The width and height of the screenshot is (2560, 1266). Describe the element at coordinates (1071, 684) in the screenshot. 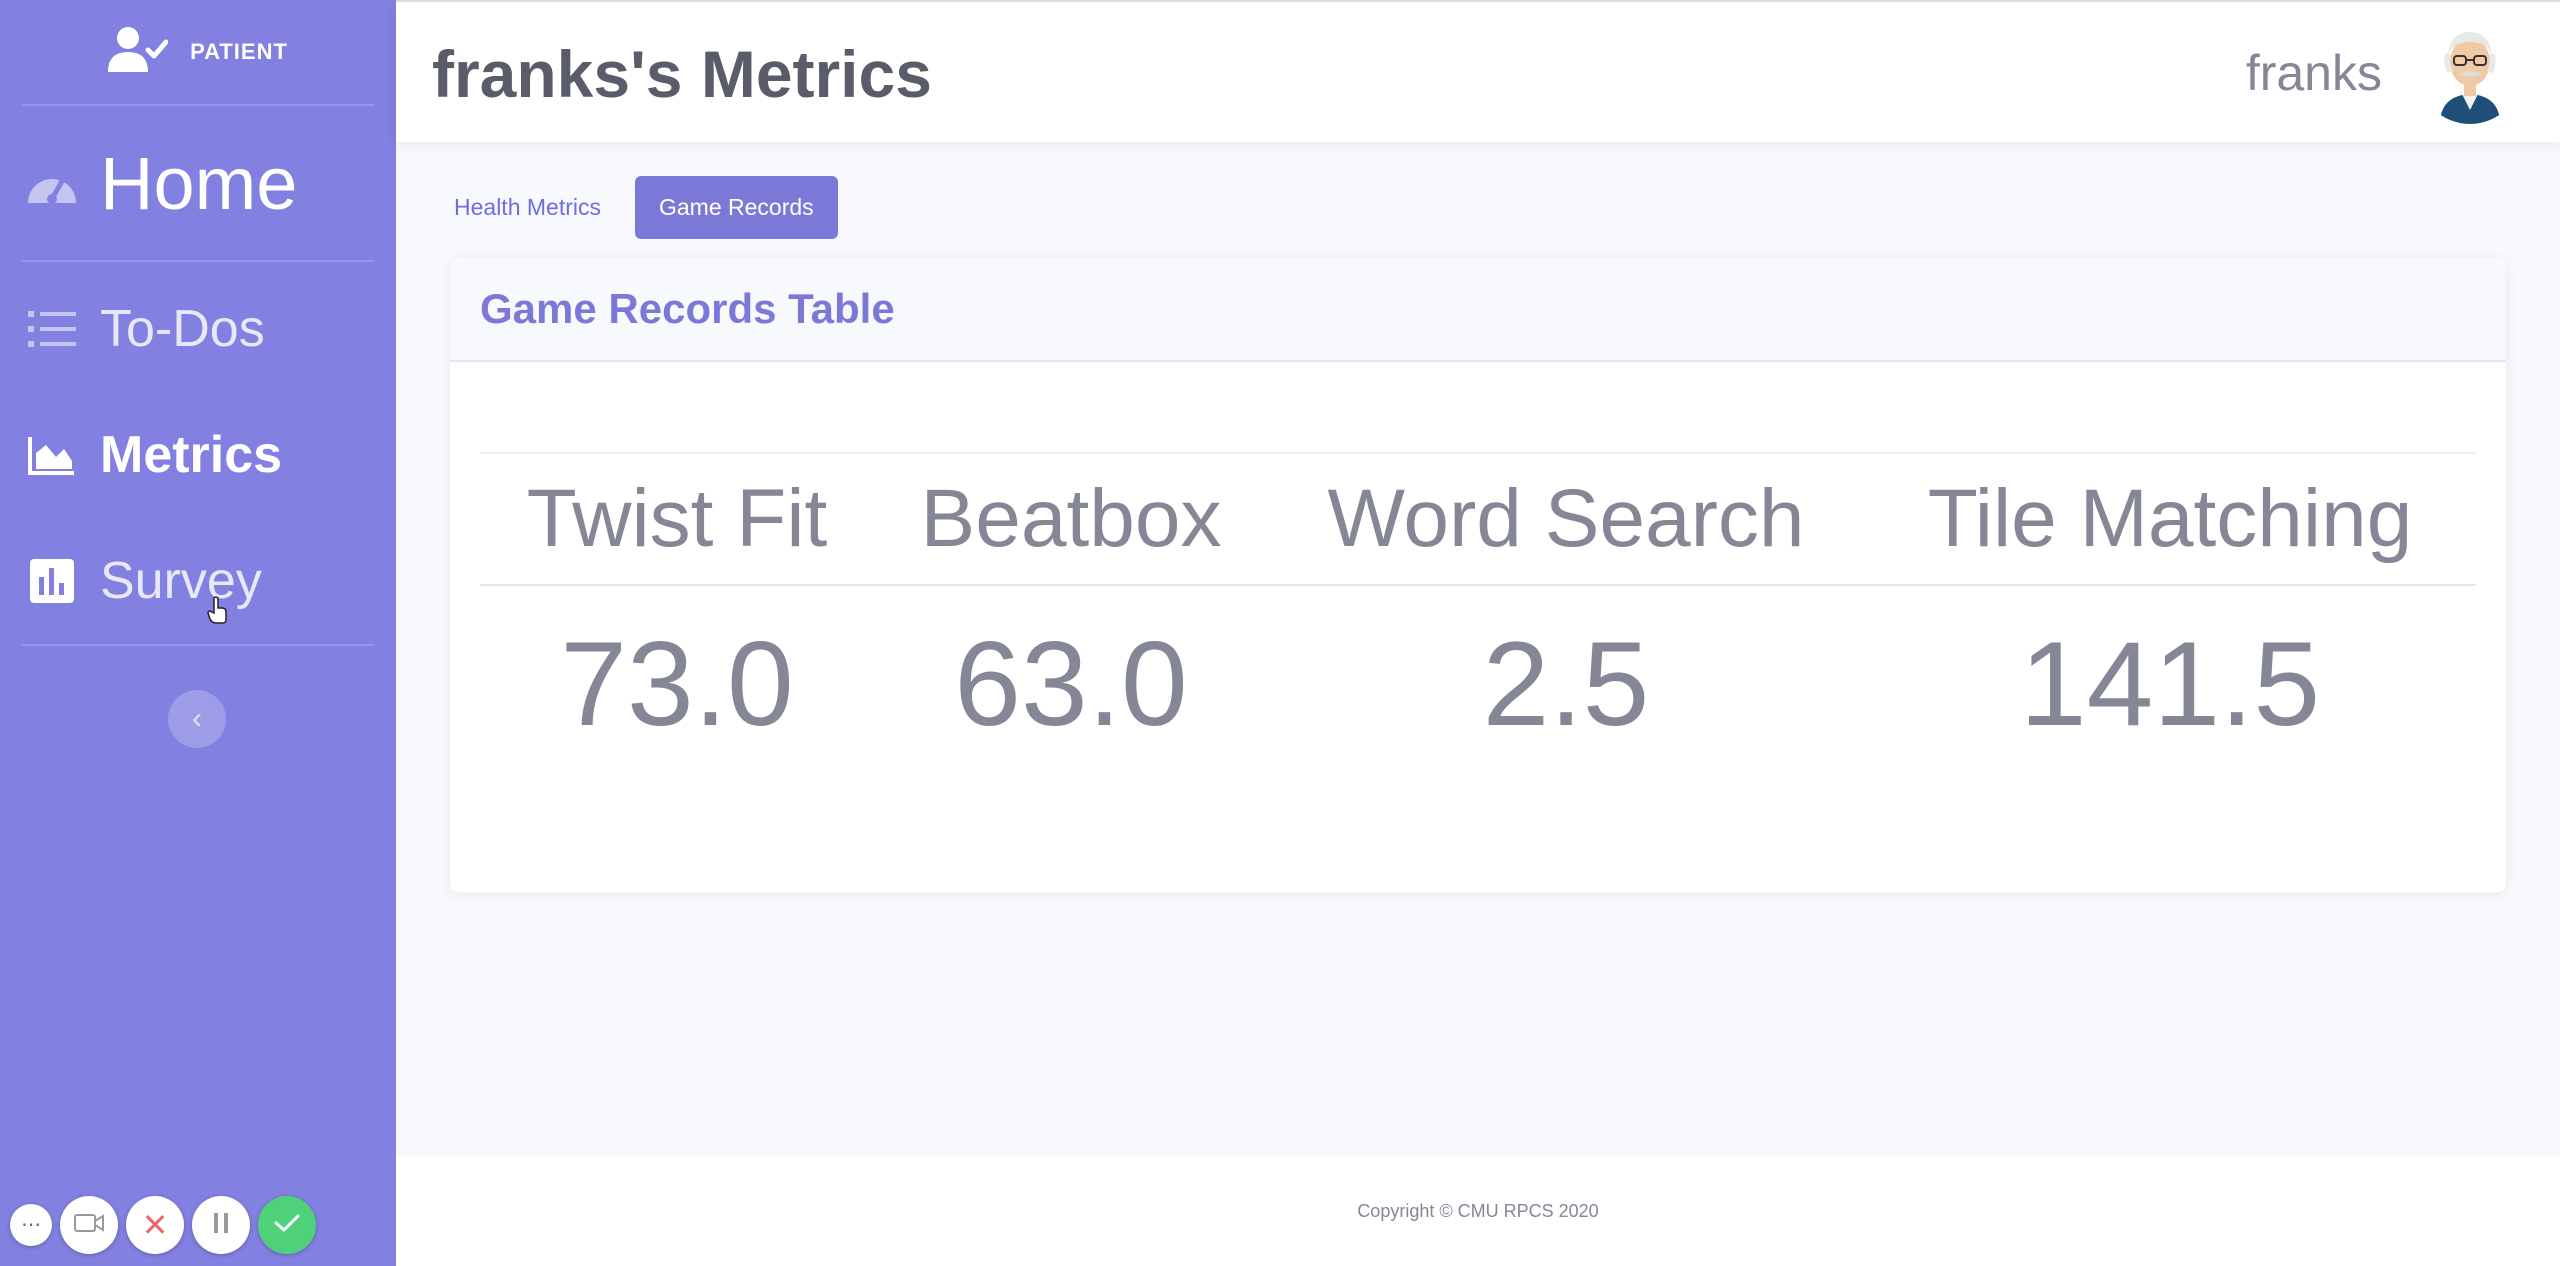

I see `table-cell: 63.0` at that location.